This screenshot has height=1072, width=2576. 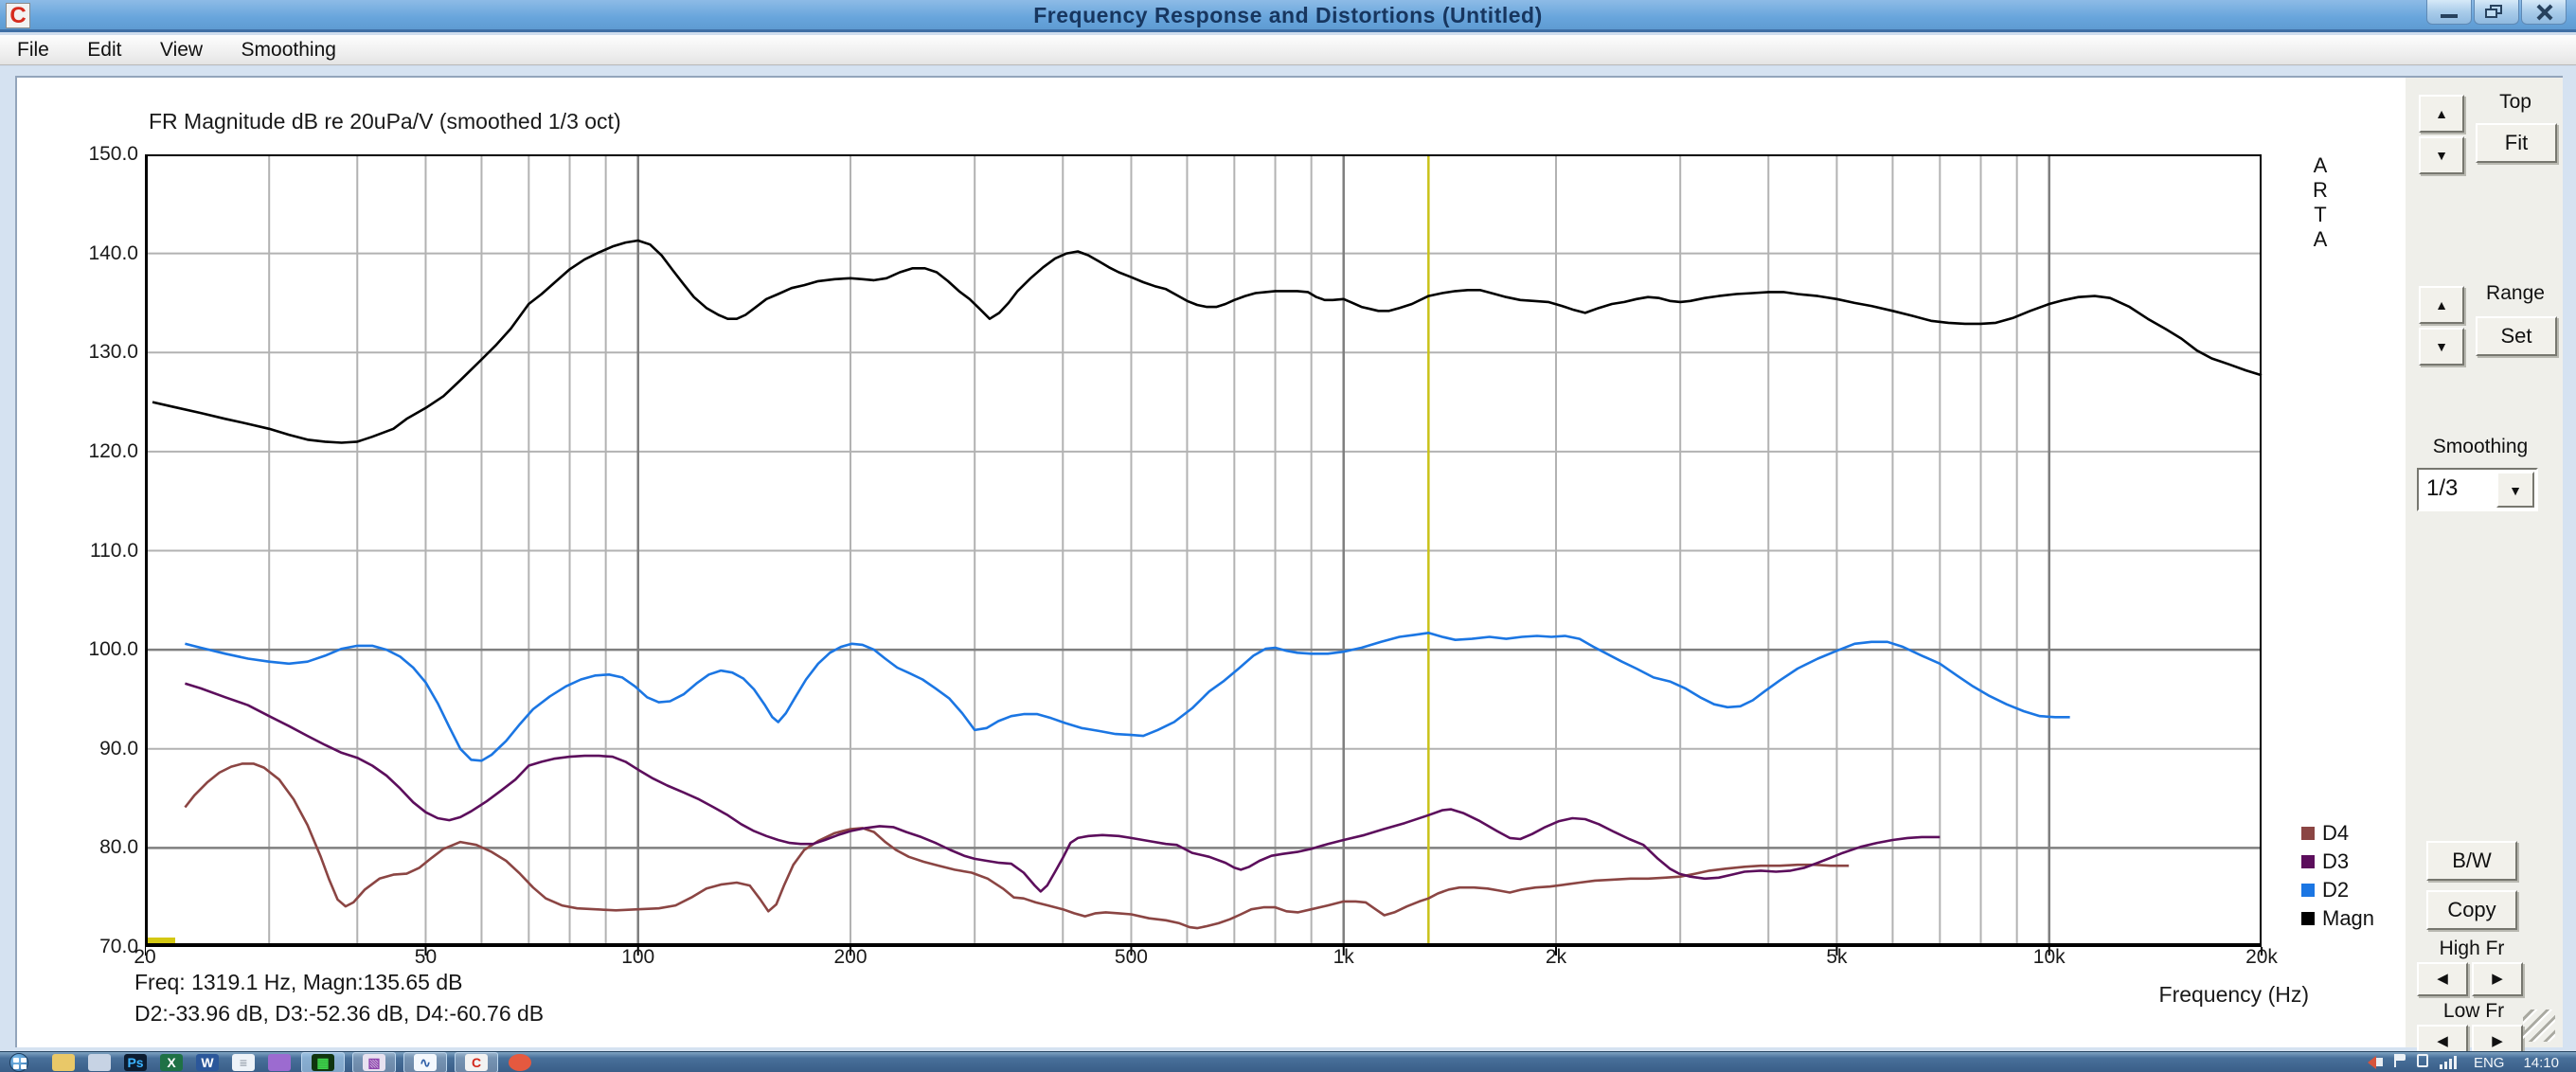 What do you see at coordinates (2422, 1063) in the screenshot?
I see `usb-device-icon` at bounding box center [2422, 1063].